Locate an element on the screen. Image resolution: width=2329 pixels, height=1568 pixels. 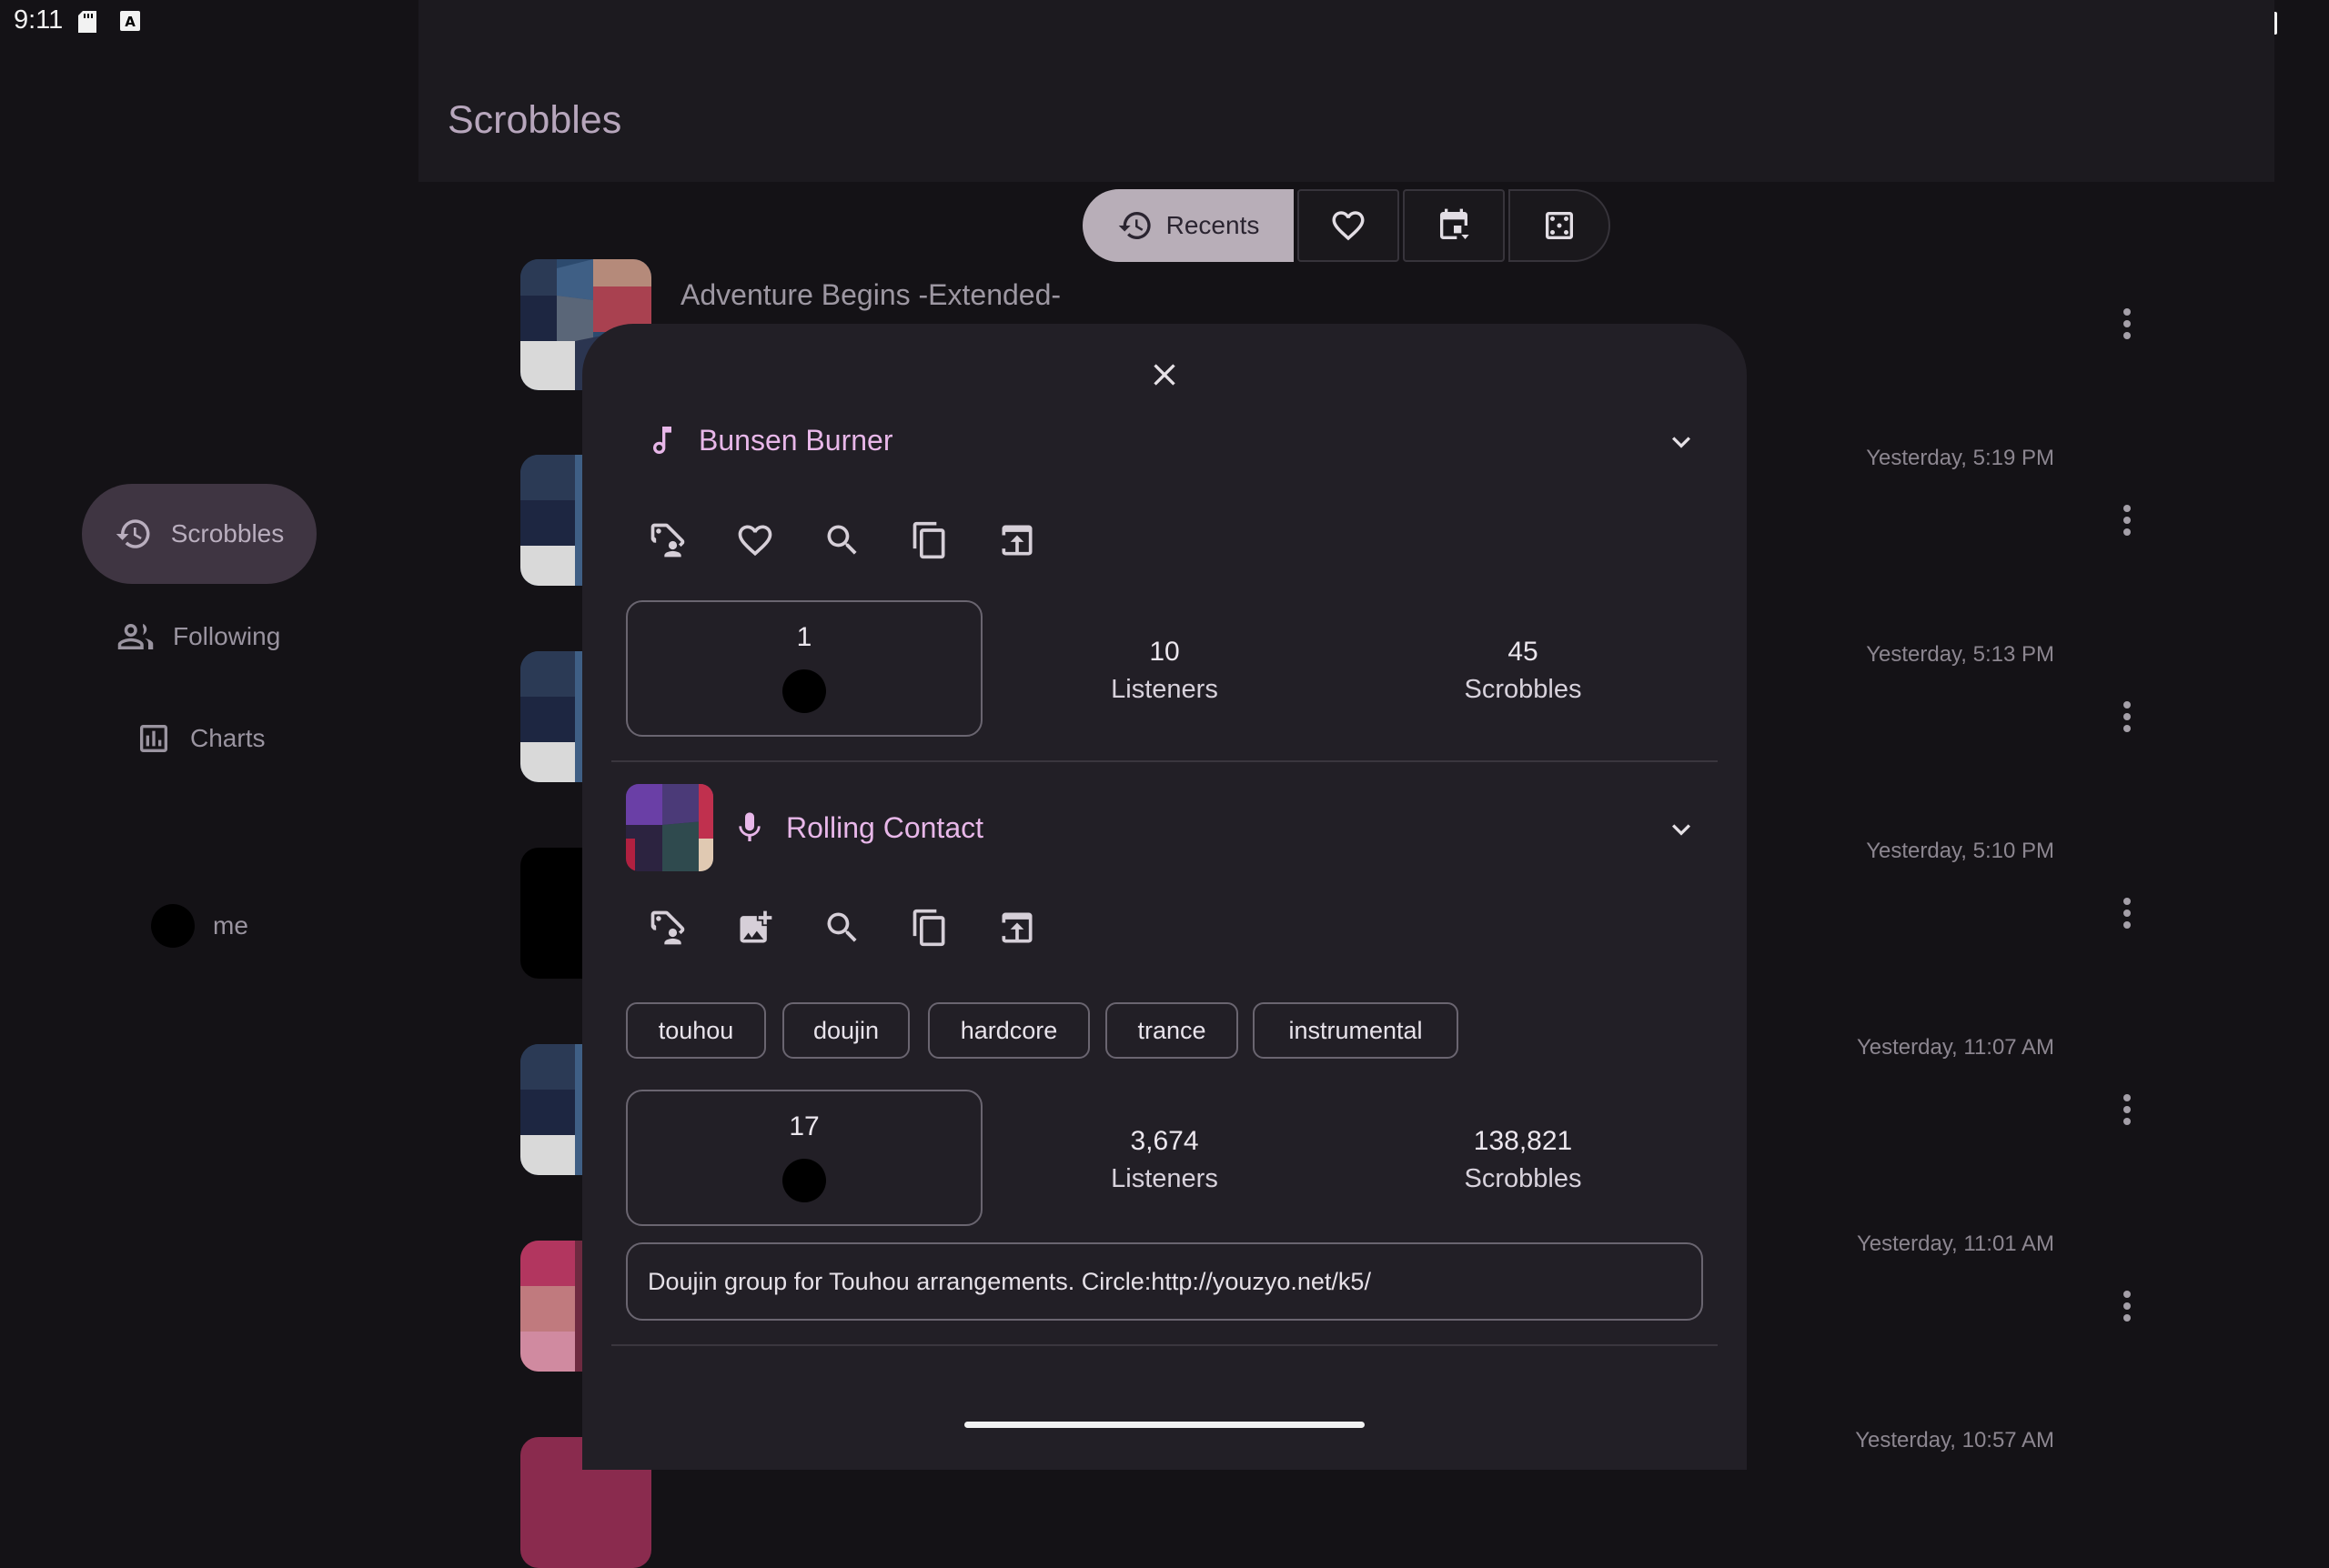
segment-loved is located at coordinates (1348, 225).